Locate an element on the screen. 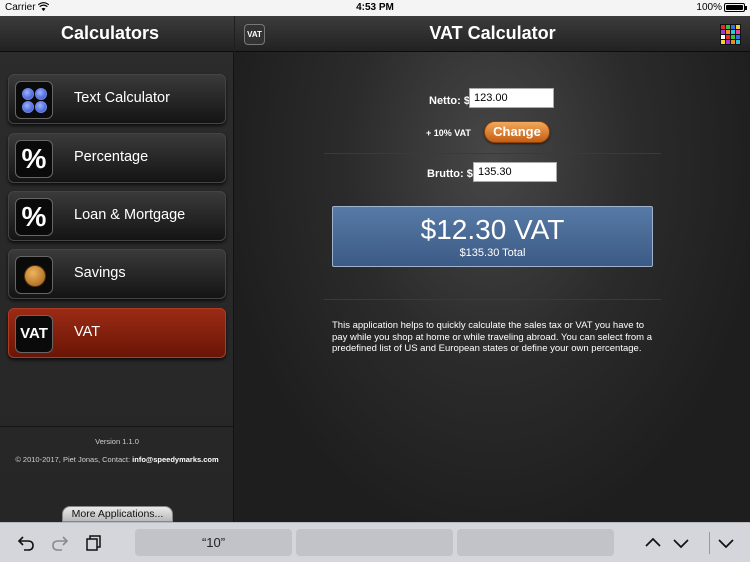  sidebar-item-label: VAT is located at coordinates (87, 332).